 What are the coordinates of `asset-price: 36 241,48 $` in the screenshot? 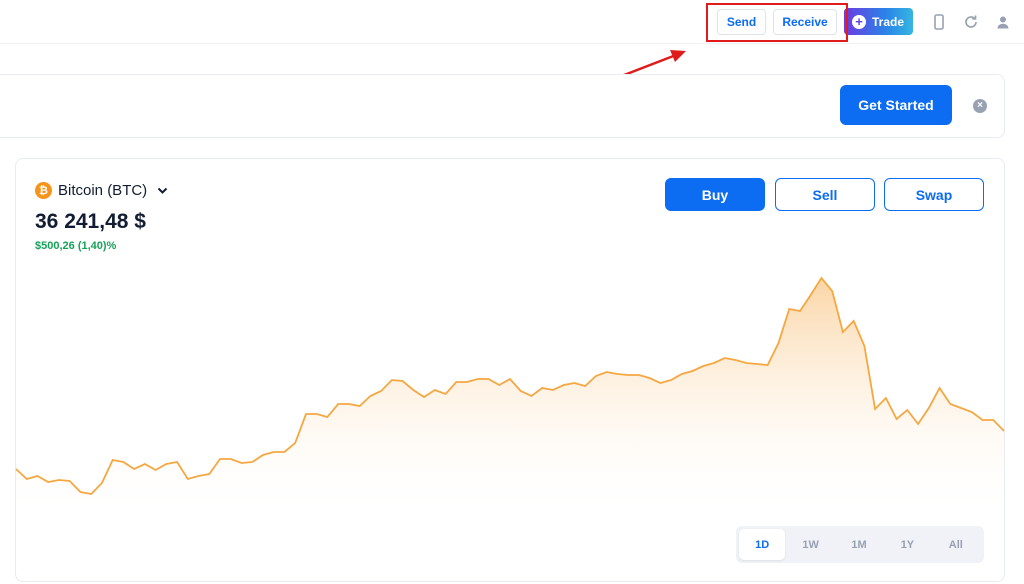 It's located at (90, 221).